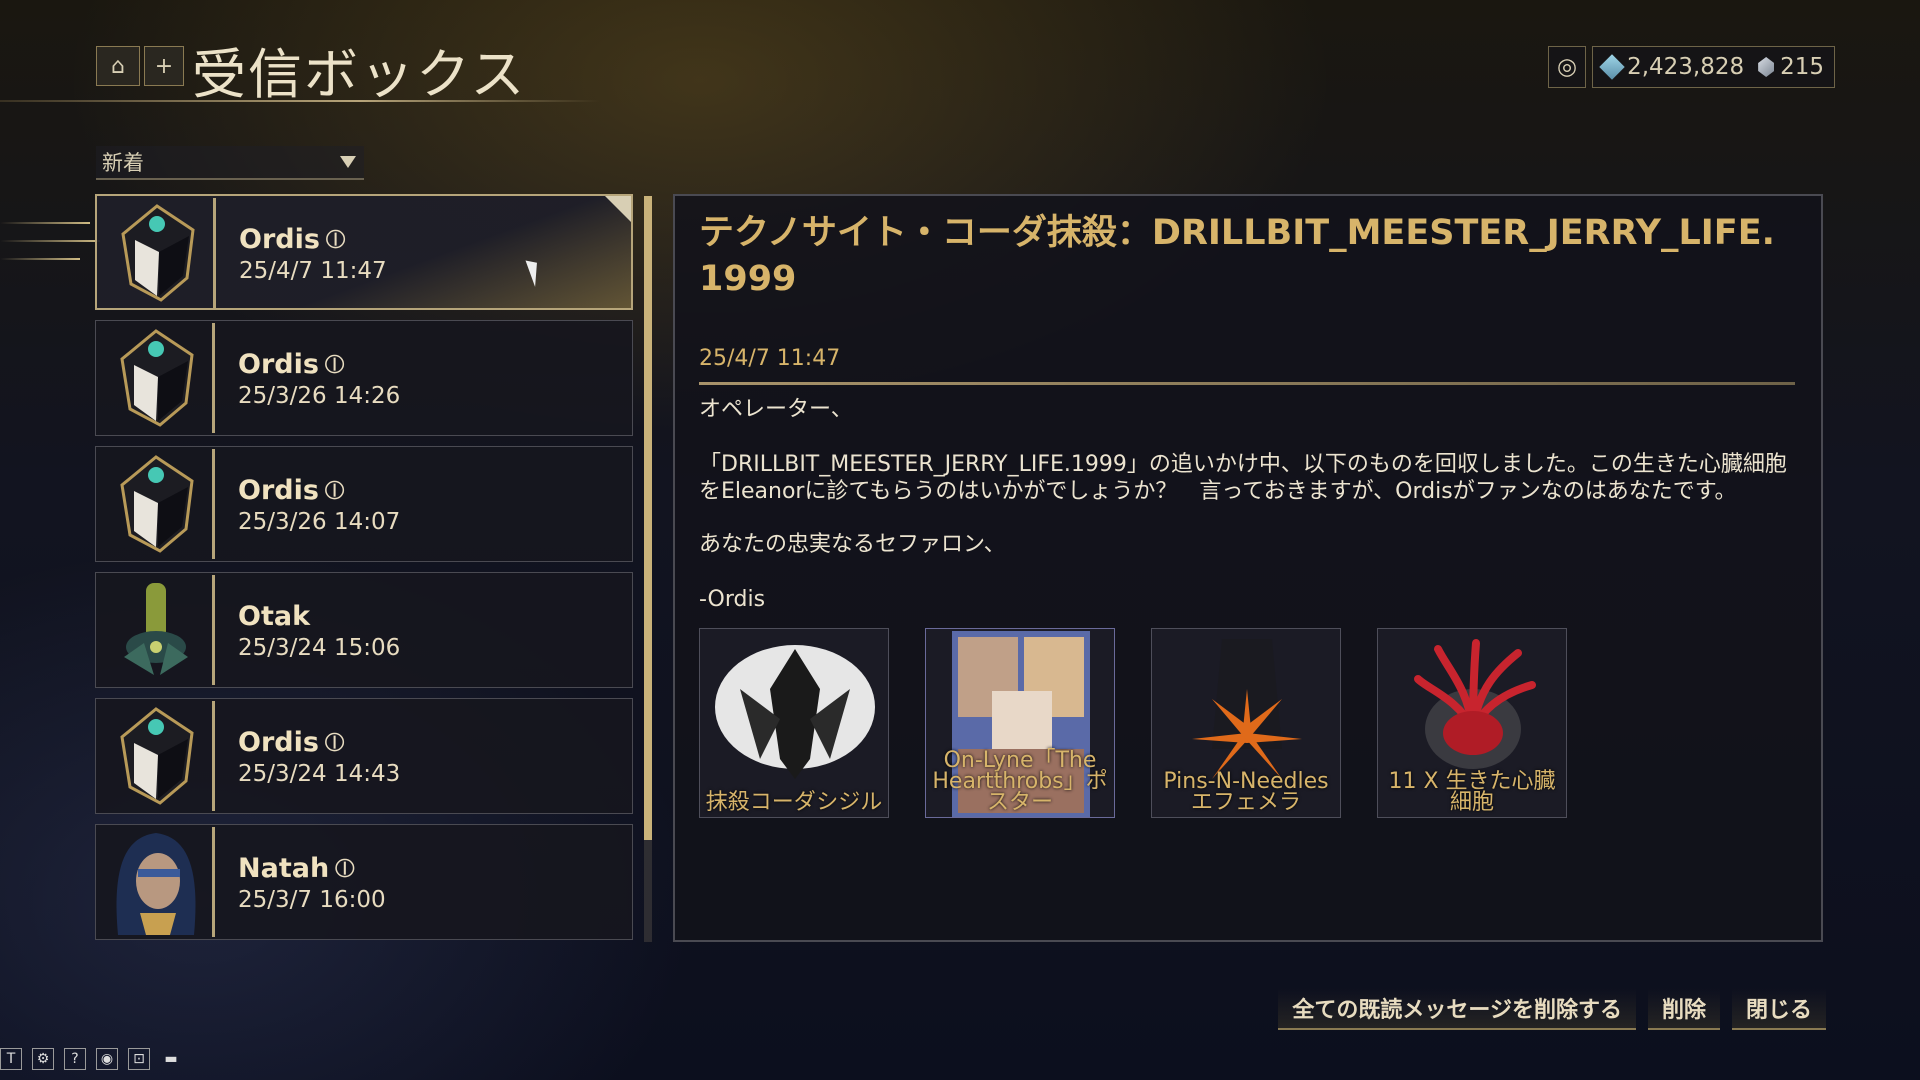 The width and height of the screenshot is (1920, 1080). What do you see at coordinates (364, 378) in the screenshot?
I see `message-item: Ordis ⦶ 25/3/26 14:26` at bounding box center [364, 378].